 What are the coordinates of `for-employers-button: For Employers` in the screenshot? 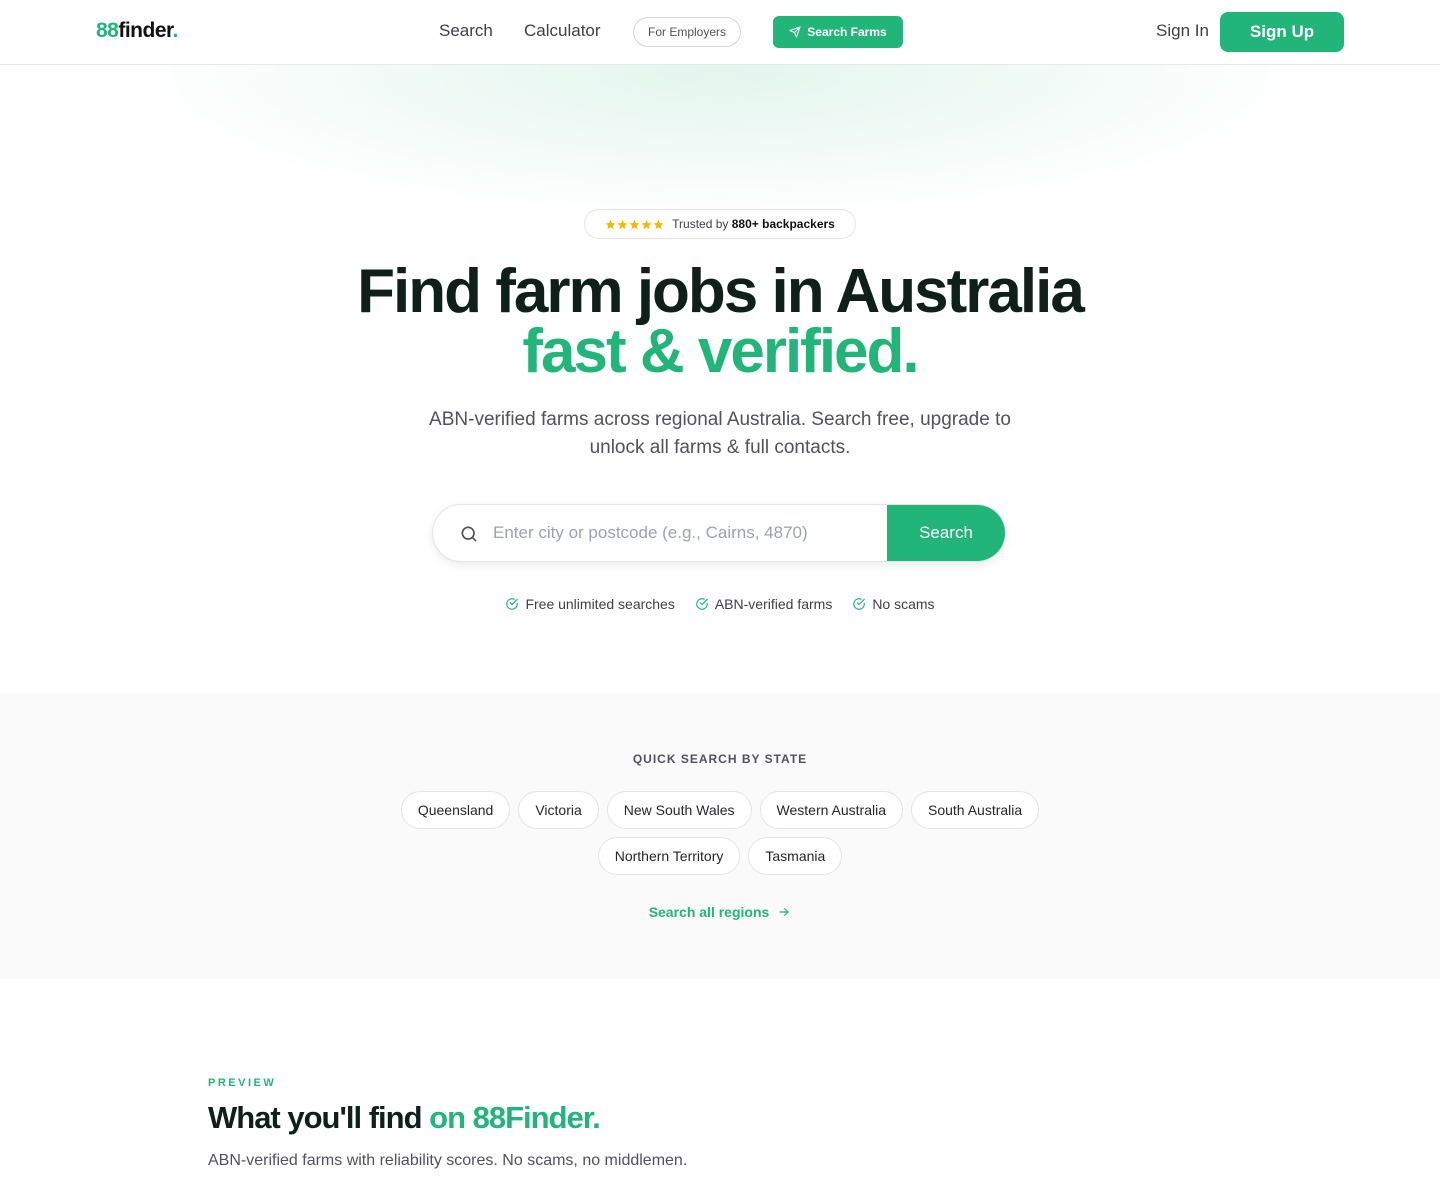 It's located at (687, 32).